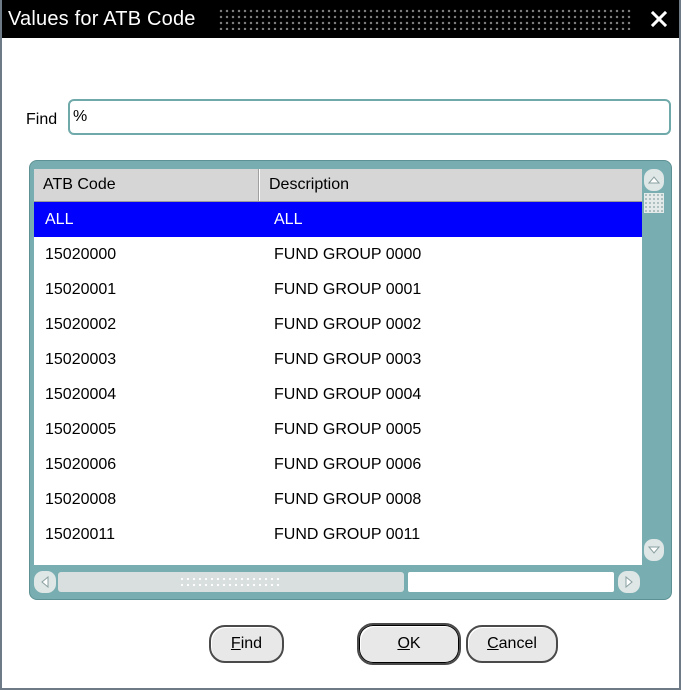 Image resolution: width=681 pixels, height=690 pixels. What do you see at coordinates (80, 534) in the screenshot?
I see `cell-atb-code: 15020011` at bounding box center [80, 534].